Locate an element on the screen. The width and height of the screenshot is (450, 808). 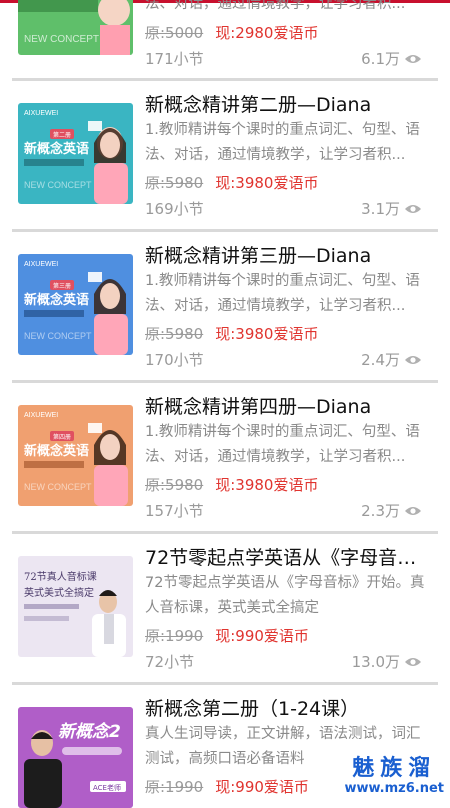
current-price: 现:2980爱语币 is located at coordinates (267, 33).